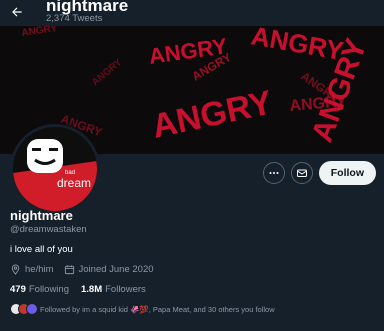  I want to click on follower-avatars, so click(24, 309).